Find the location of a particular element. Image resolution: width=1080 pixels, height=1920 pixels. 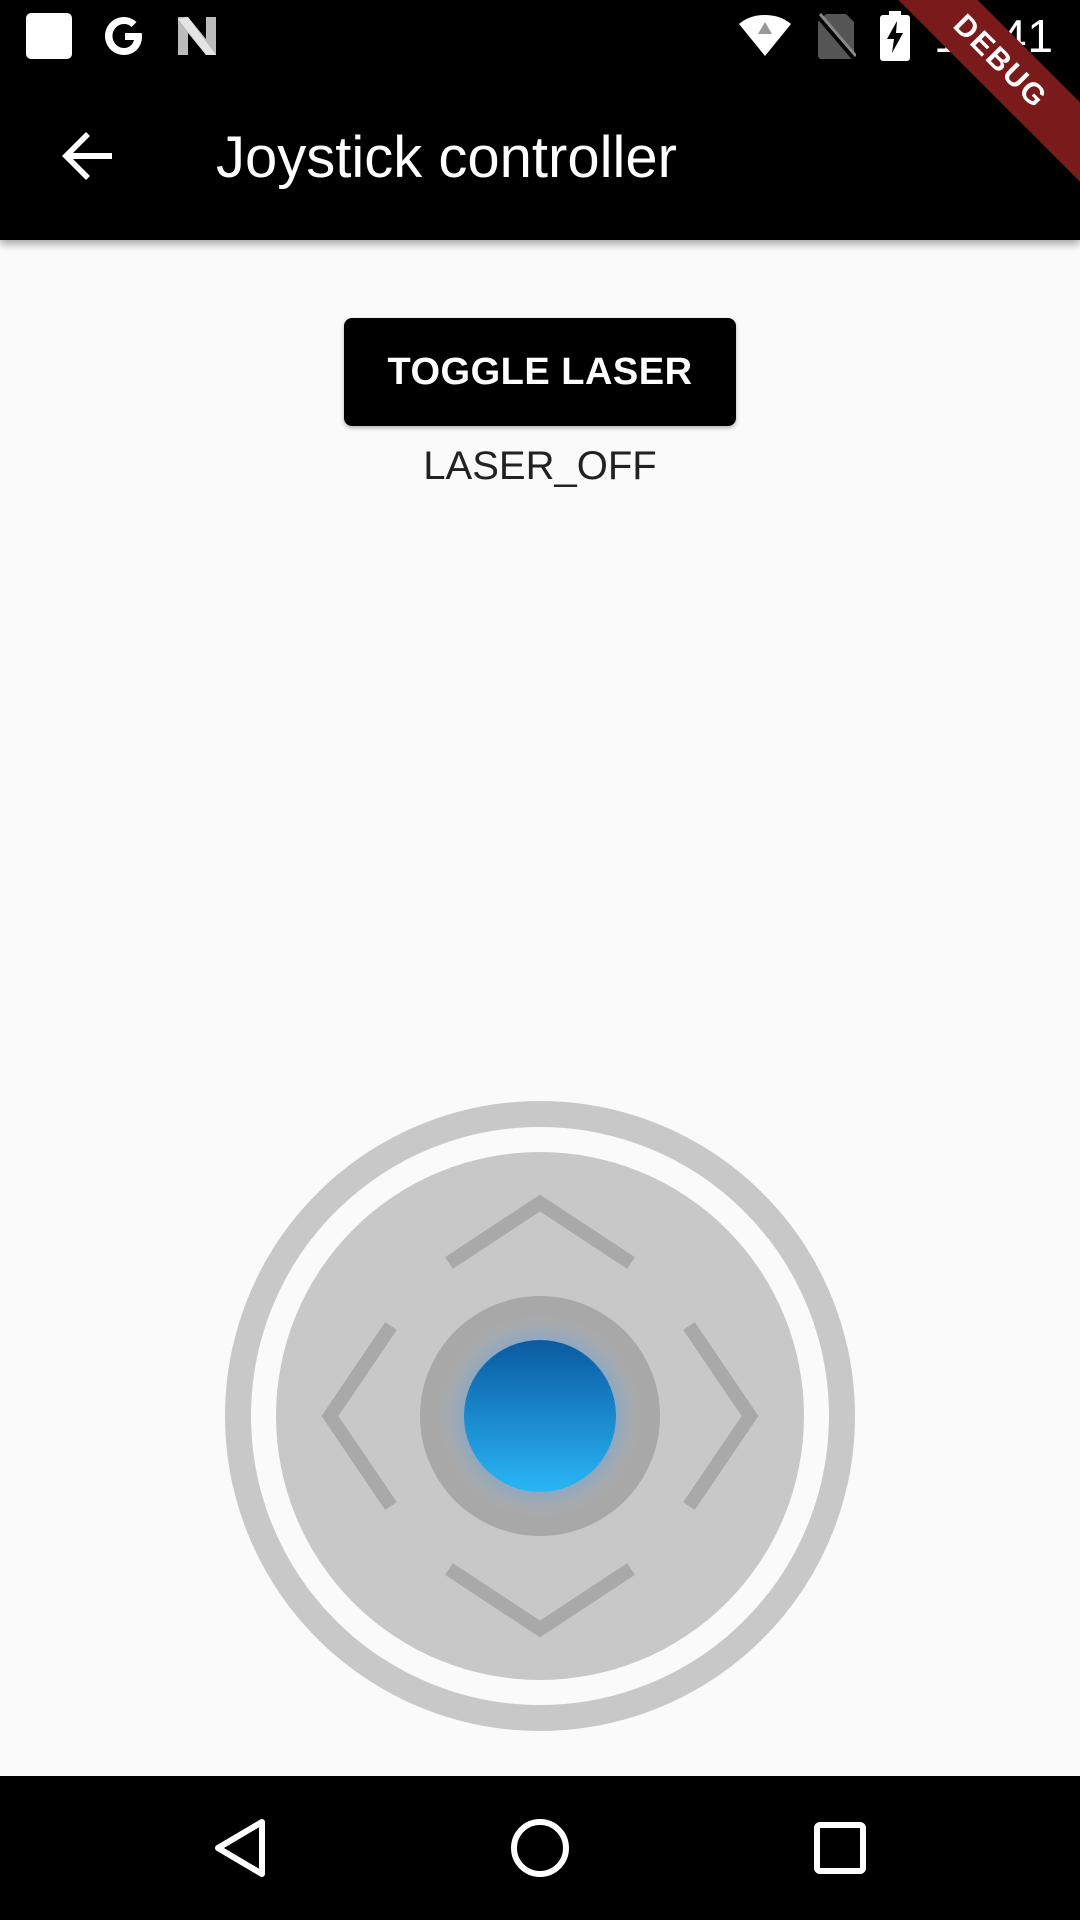

arrow-back-icon is located at coordinates (87, 156).